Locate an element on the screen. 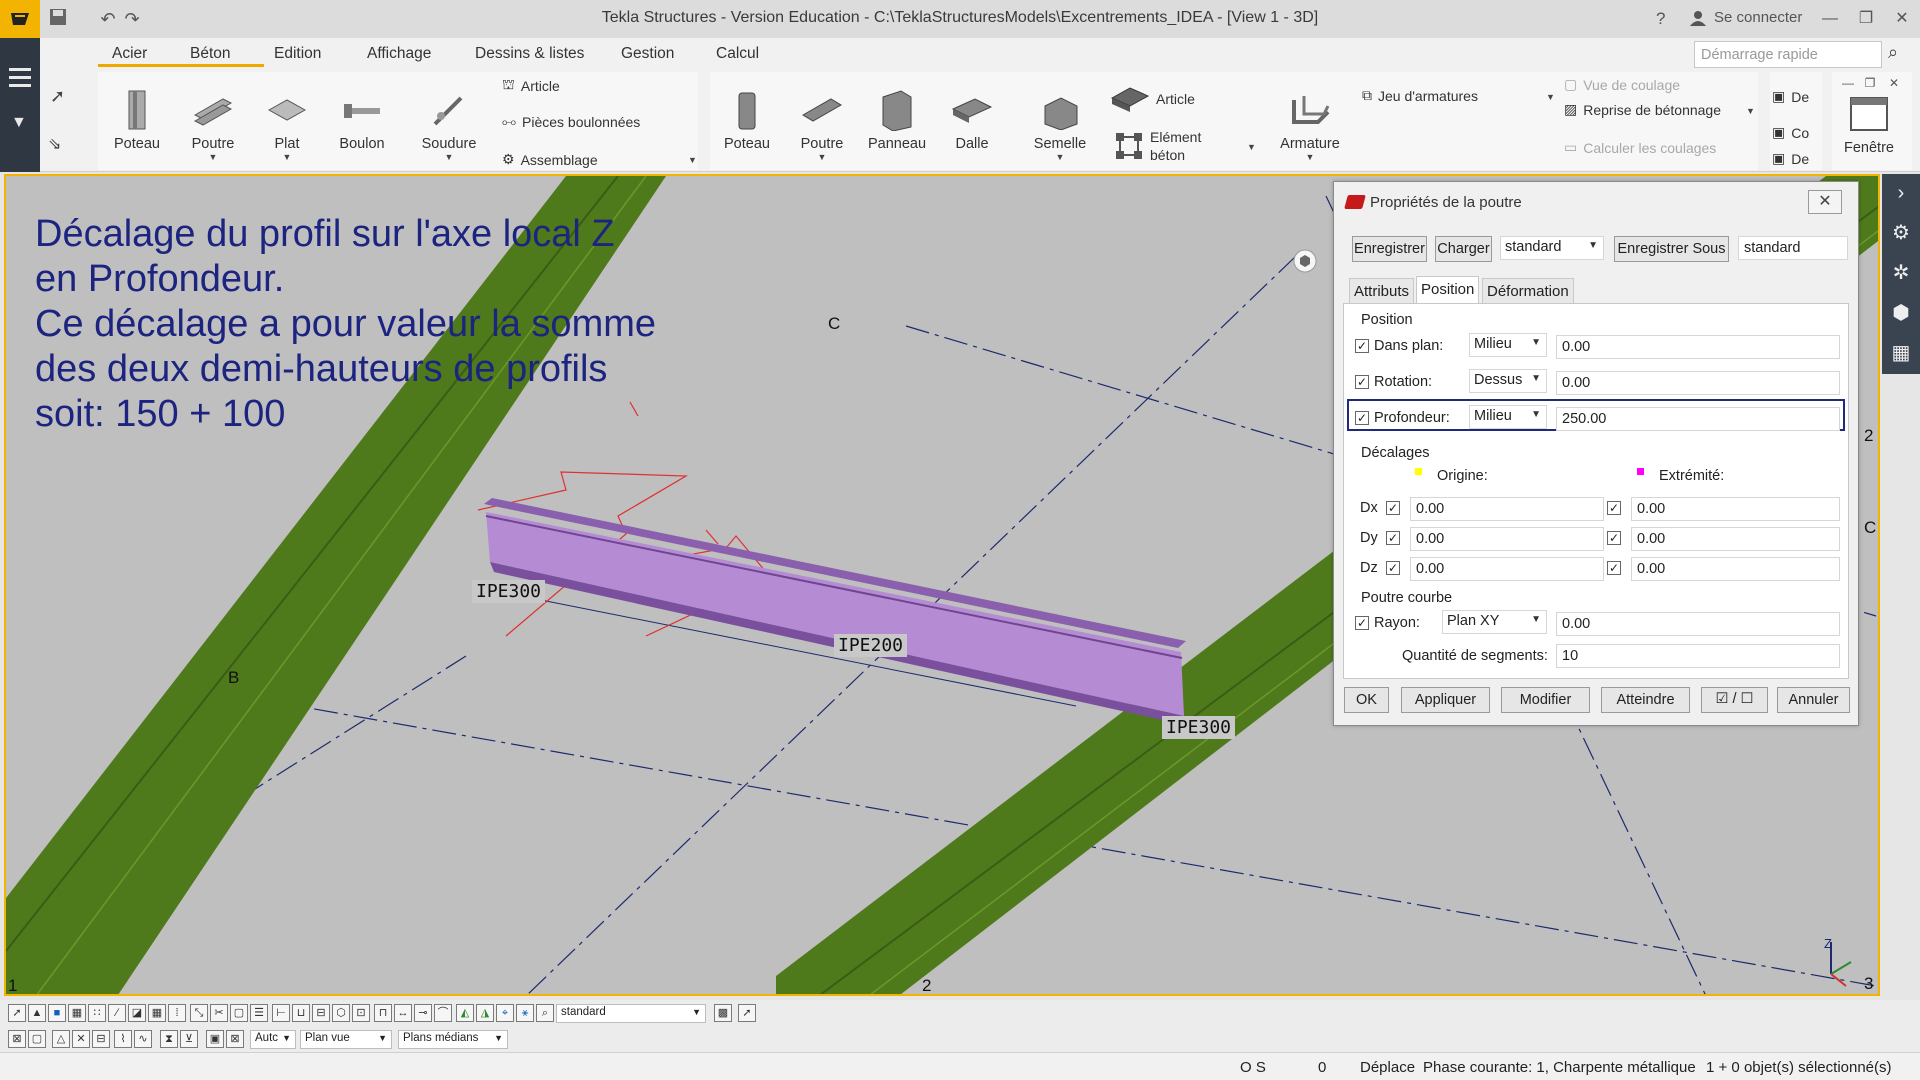 This screenshot has width=1920, height=1080. select-icon: ➚ is located at coordinates (17, 1013).